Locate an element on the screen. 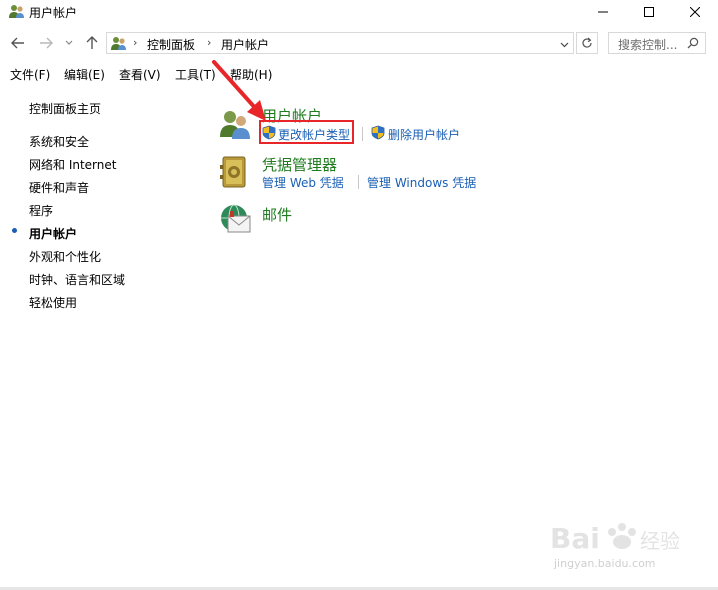 The image size is (718, 590). sidebar-item-appearance: 外观和个性化 is located at coordinates (65, 256).